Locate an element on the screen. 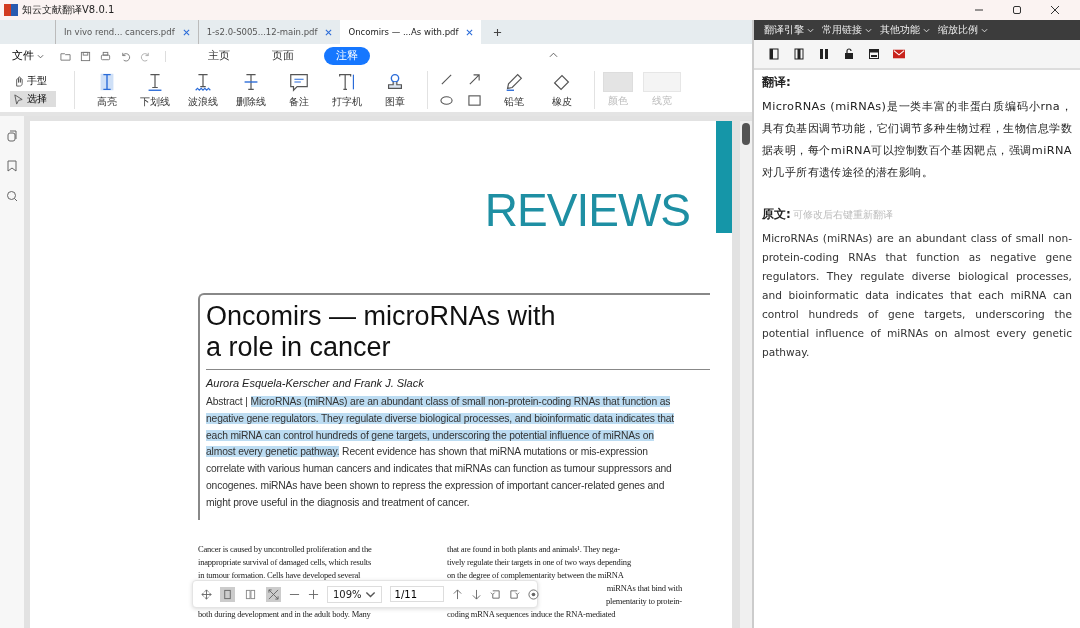 This screenshot has height=628, width=1080. rectangle-icon is located at coordinates (474, 100).